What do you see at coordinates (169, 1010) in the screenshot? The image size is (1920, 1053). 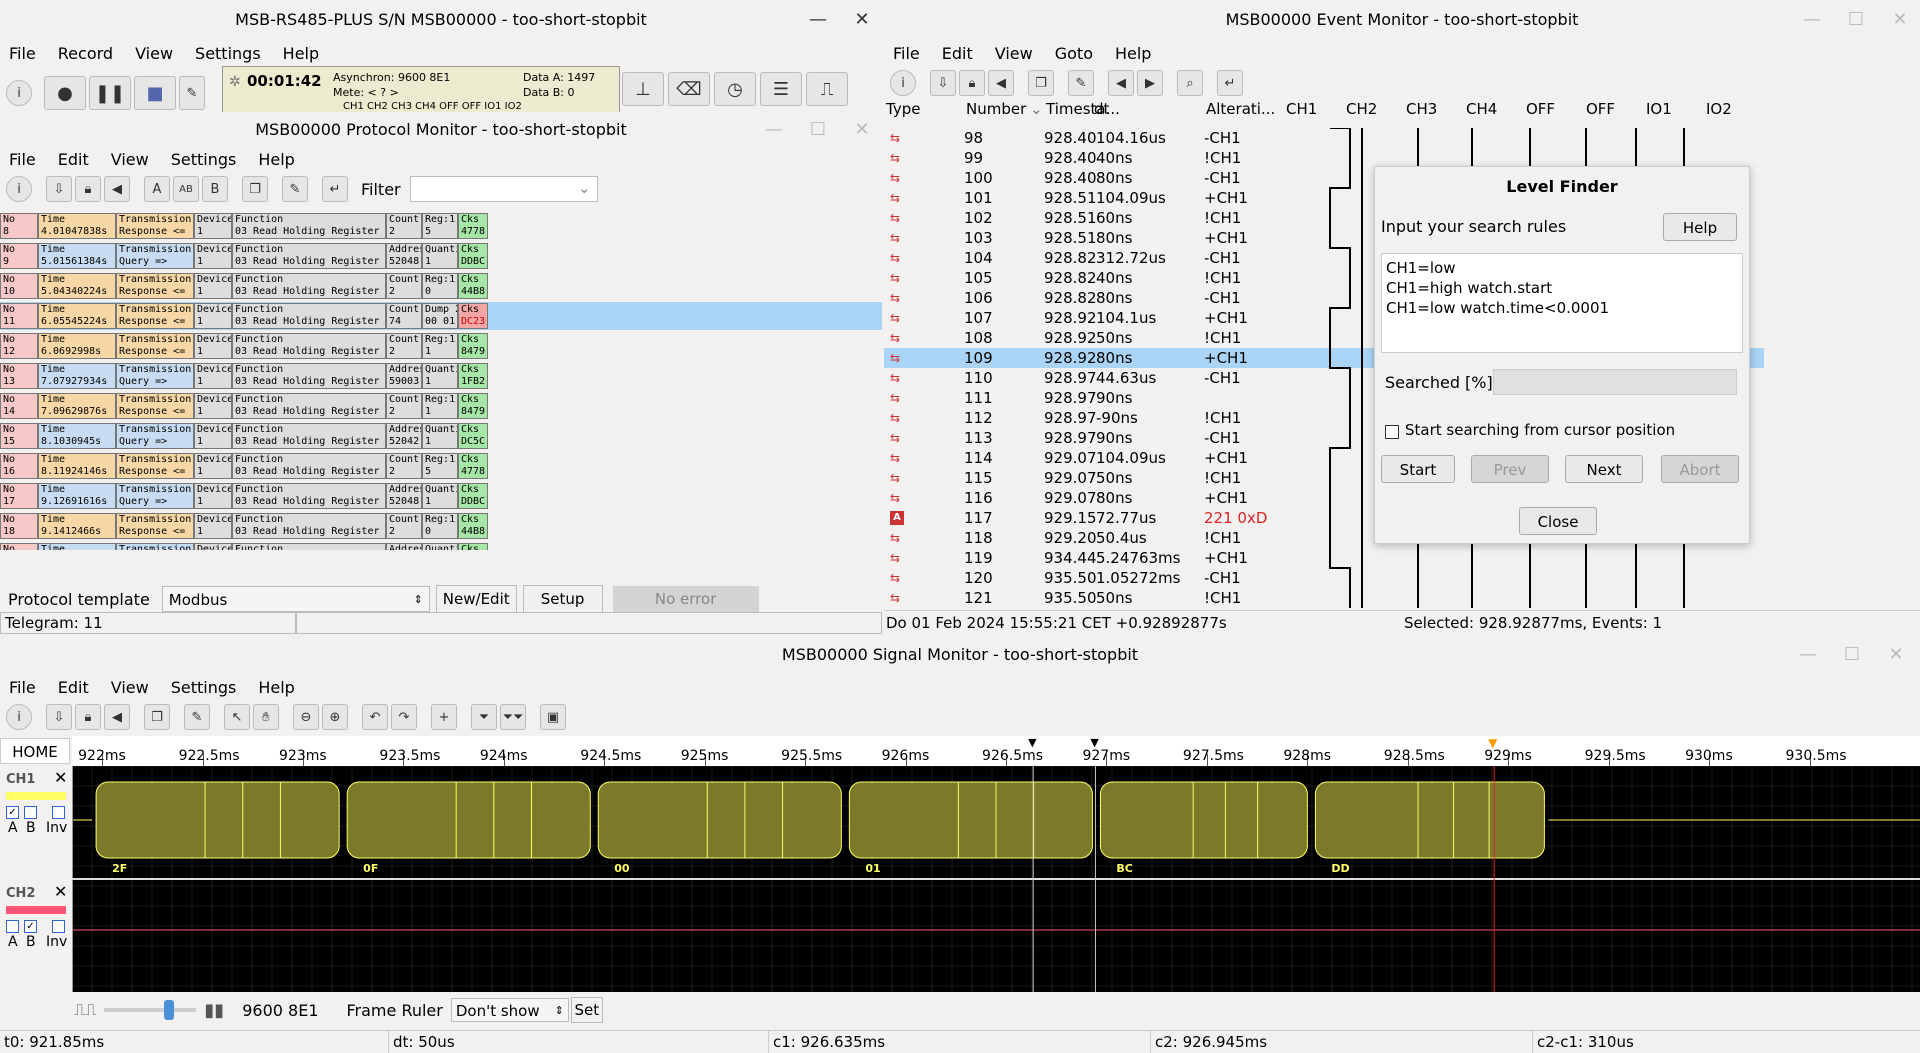 I see `zoom-slider-handle` at bounding box center [169, 1010].